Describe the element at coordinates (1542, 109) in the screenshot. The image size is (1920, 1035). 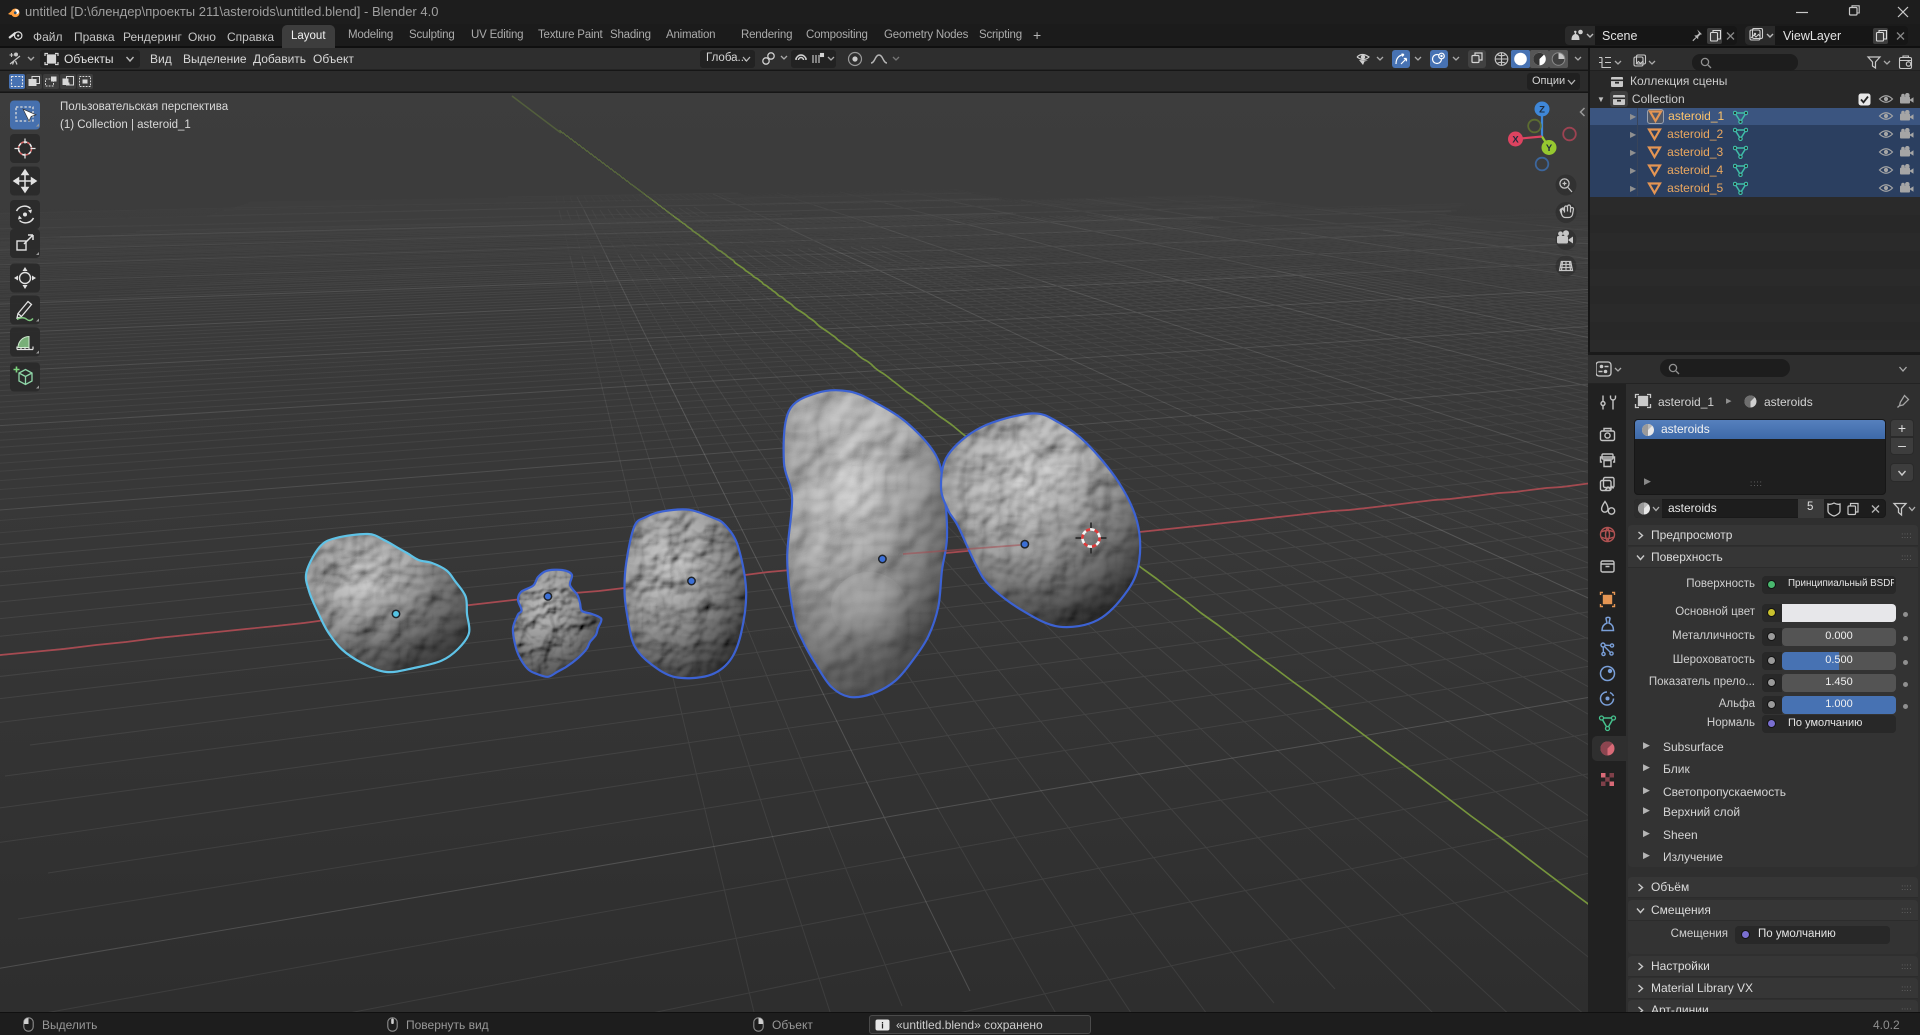
I see `svg-text: Z` at that location.